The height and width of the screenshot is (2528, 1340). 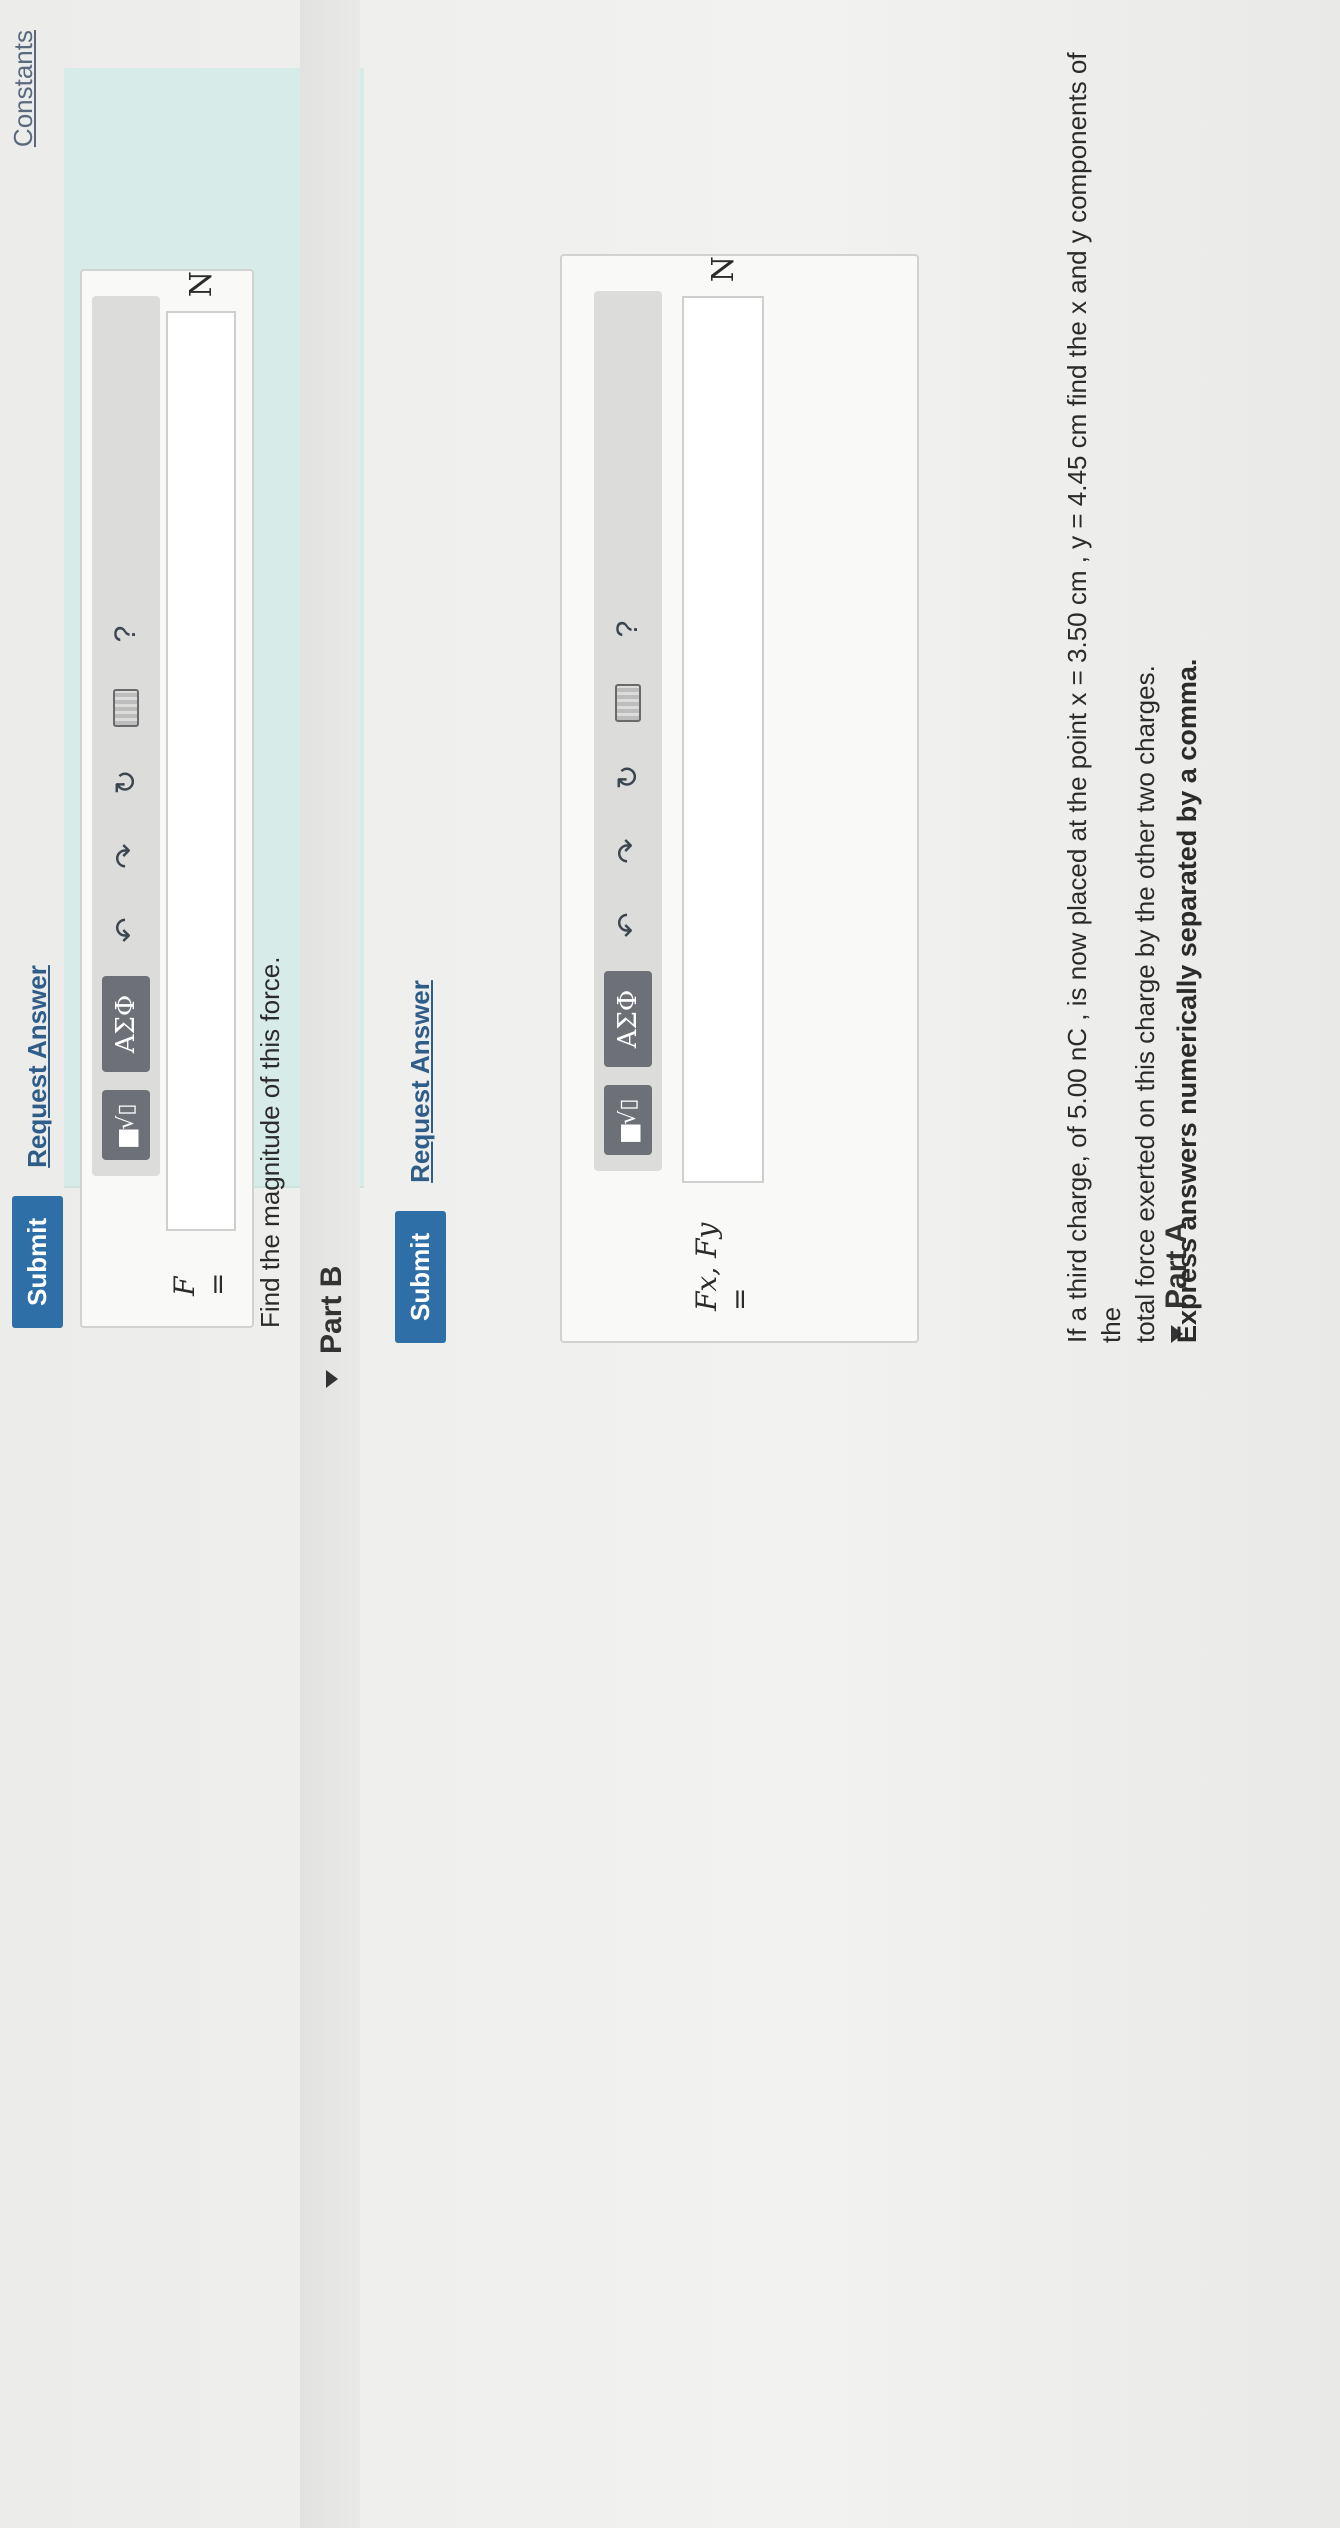 What do you see at coordinates (37, 1261) in the screenshot?
I see `part-b-submit-button: Submit` at bounding box center [37, 1261].